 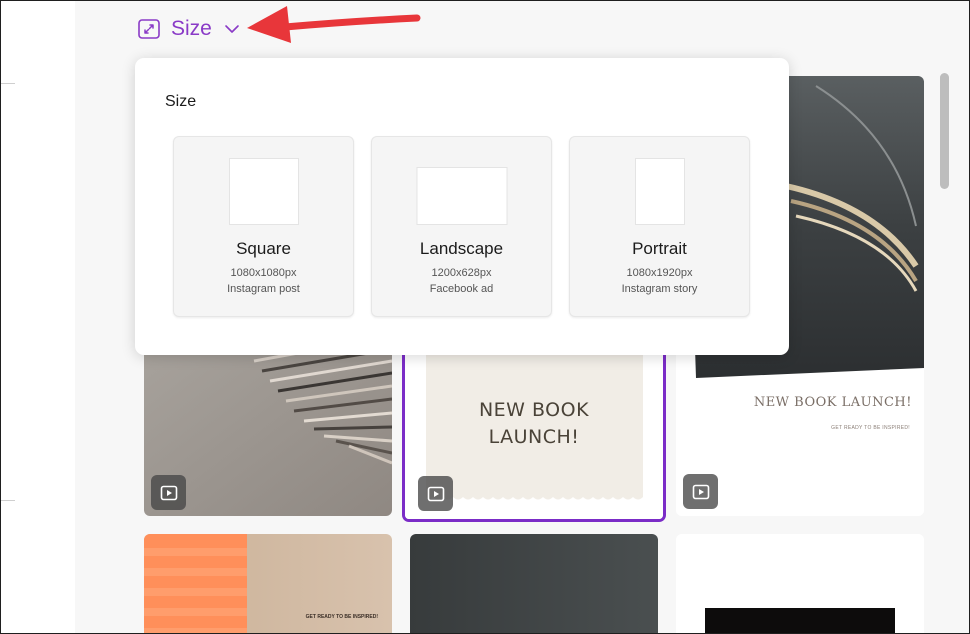 I want to click on chevron-down-icon, so click(x=232, y=29).